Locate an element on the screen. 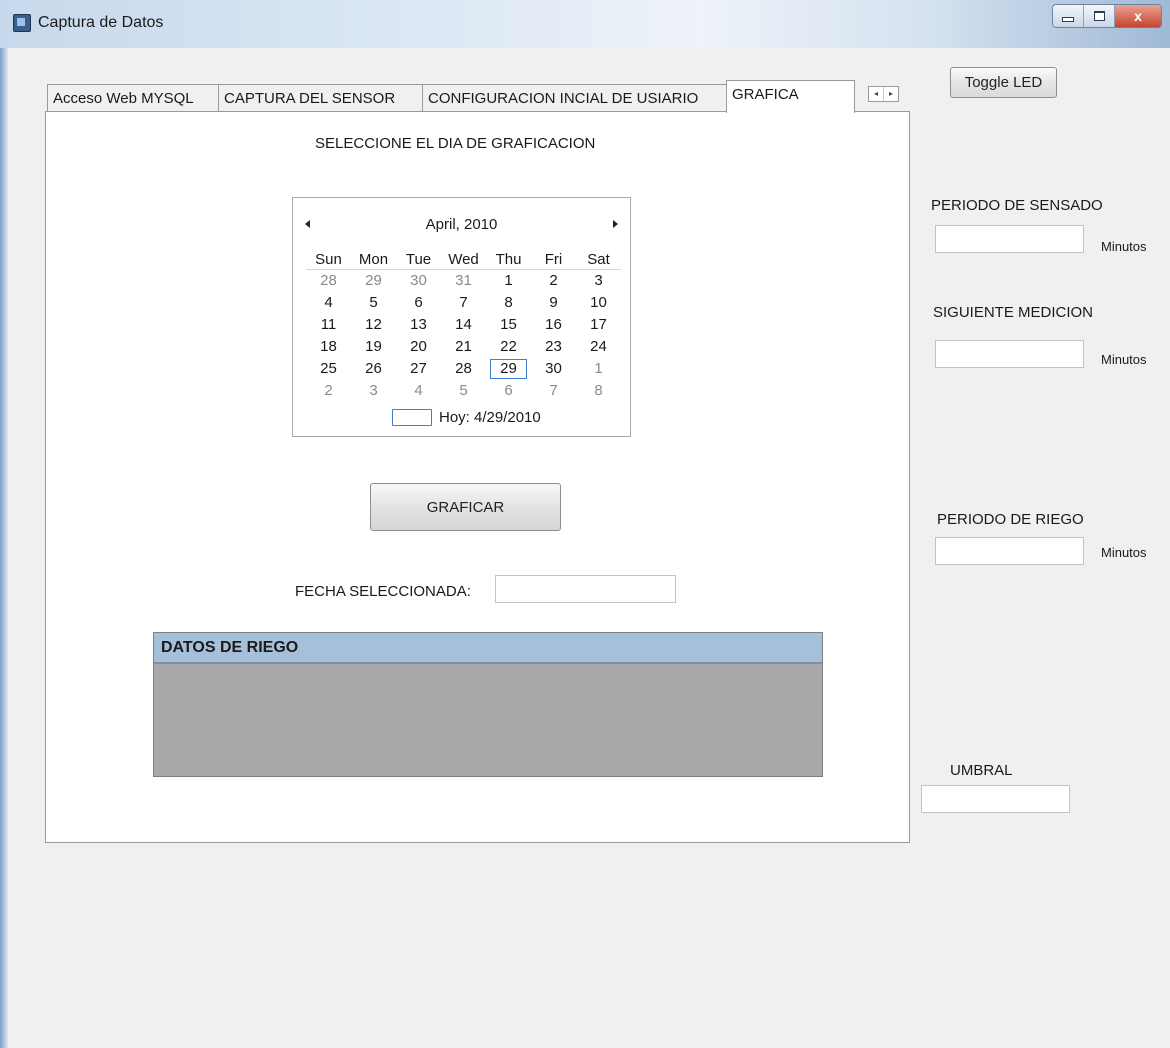 The width and height of the screenshot is (1170, 1048). calendar-day: 16 is located at coordinates (553, 325).